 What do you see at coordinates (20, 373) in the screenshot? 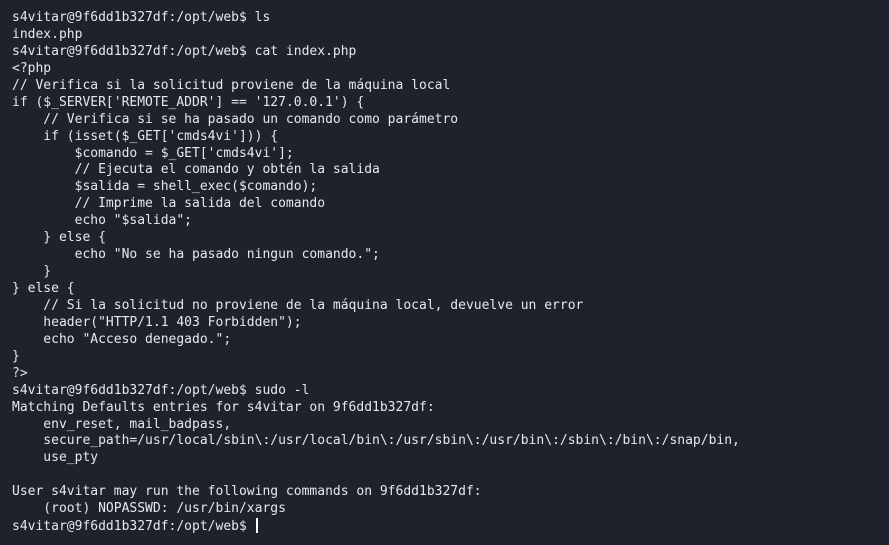
I see `terminal-line: ?>` at bounding box center [20, 373].